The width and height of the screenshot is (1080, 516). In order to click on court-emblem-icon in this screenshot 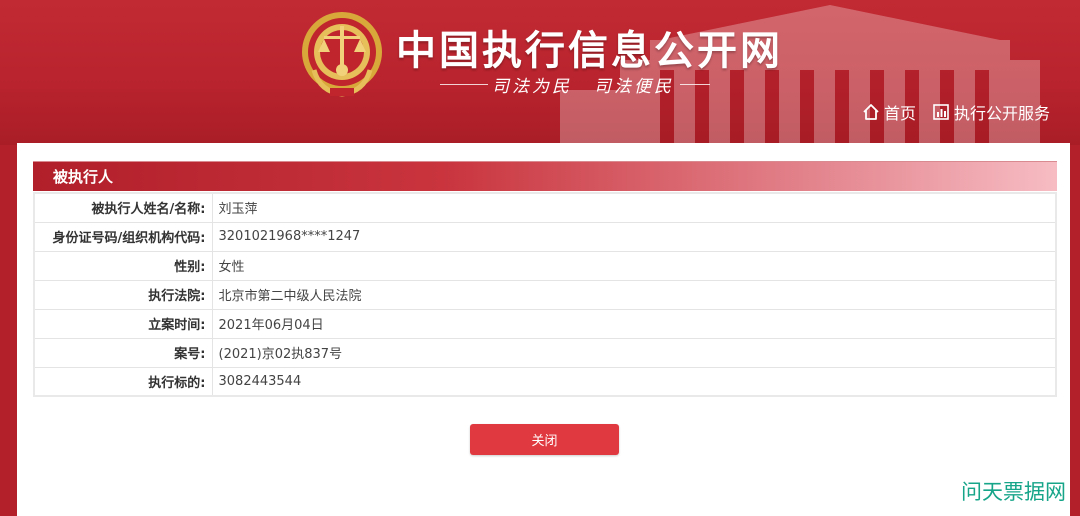, I will do `click(342, 54)`.